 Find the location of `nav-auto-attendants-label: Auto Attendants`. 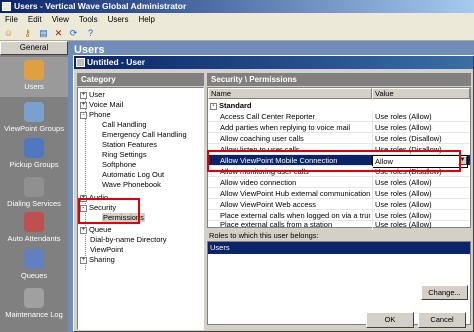

nav-auto-attendants-label: Auto Attendants is located at coordinates (34, 238).